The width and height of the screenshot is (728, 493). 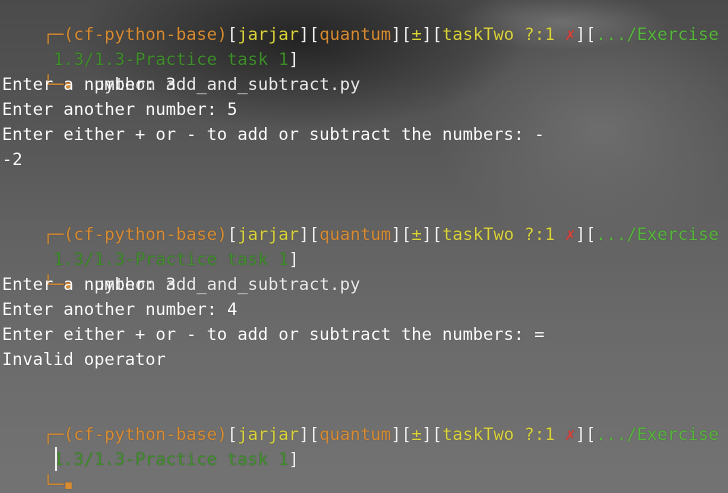 I want to click on output-line: -2, so click(x=12, y=160).